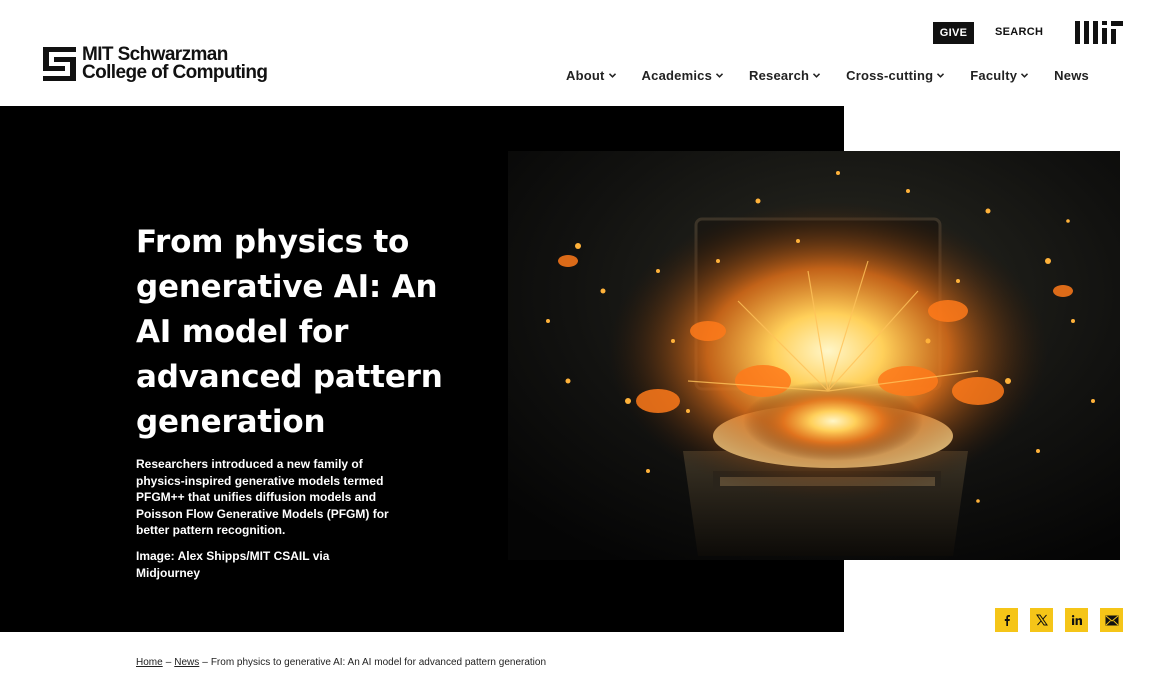 The width and height of the screenshot is (1152, 680). Describe the element at coordinates (1041, 620) in the screenshot. I see `x-icon` at that location.